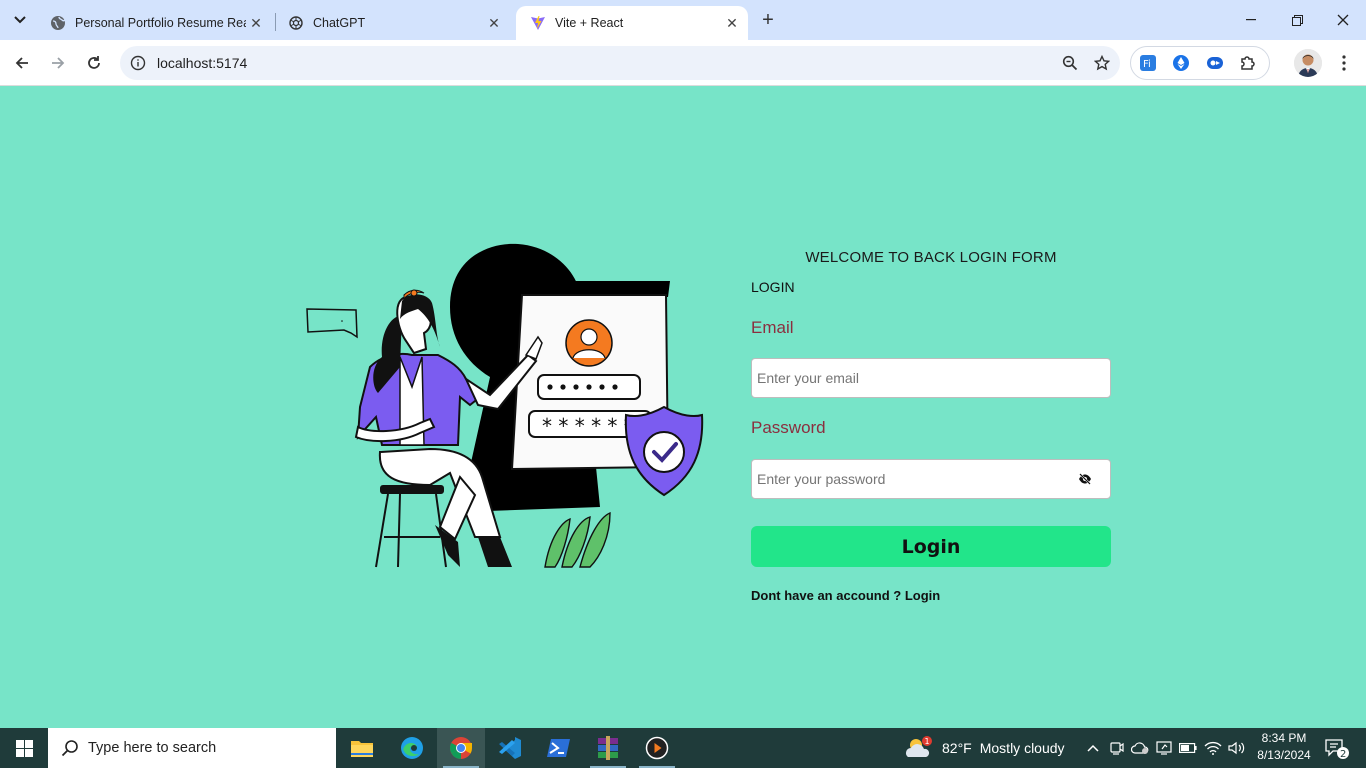 The width and height of the screenshot is (1366, 768). I want to click on tab-title: Personal Portfolio Resume Reac, so click(160, 23).